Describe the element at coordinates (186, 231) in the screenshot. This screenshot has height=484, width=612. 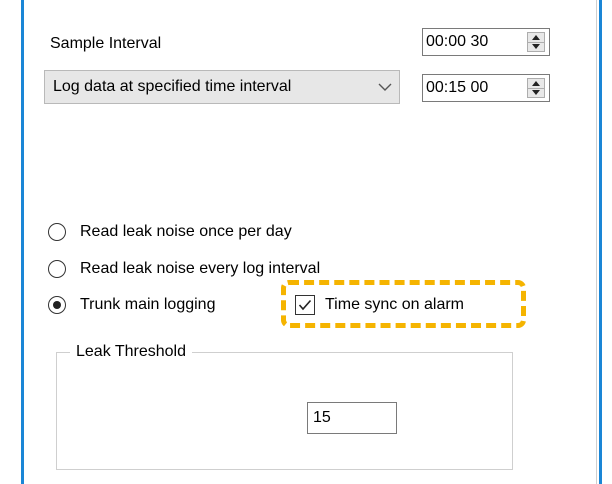
I see `radio-read-once-label: Read leak noise once per day` at that location.